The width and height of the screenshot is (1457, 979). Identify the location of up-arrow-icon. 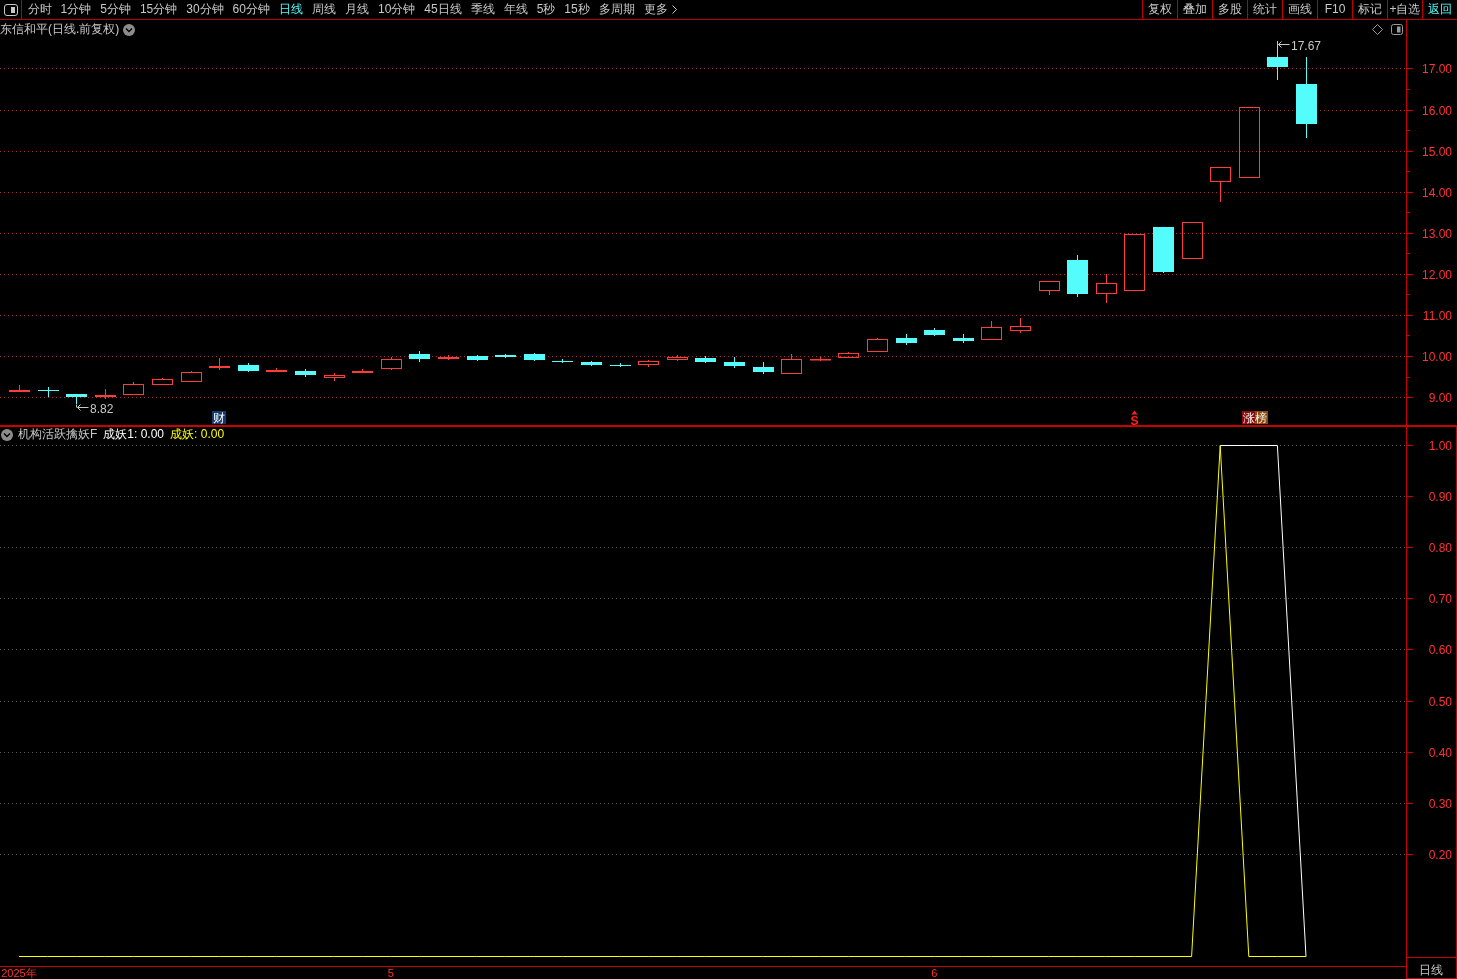
(1134, 412).